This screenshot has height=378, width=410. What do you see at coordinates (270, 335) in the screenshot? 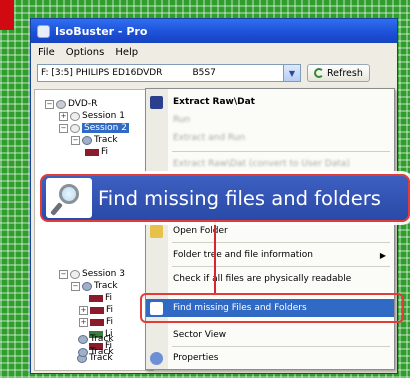
I see `menu-item-sector-view: Sector View` at bounding box center [270, 335].